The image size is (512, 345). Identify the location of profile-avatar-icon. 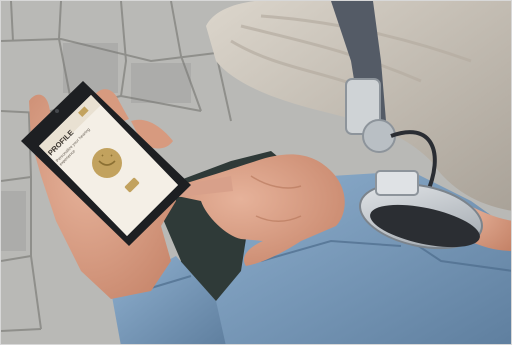
(107, 163).